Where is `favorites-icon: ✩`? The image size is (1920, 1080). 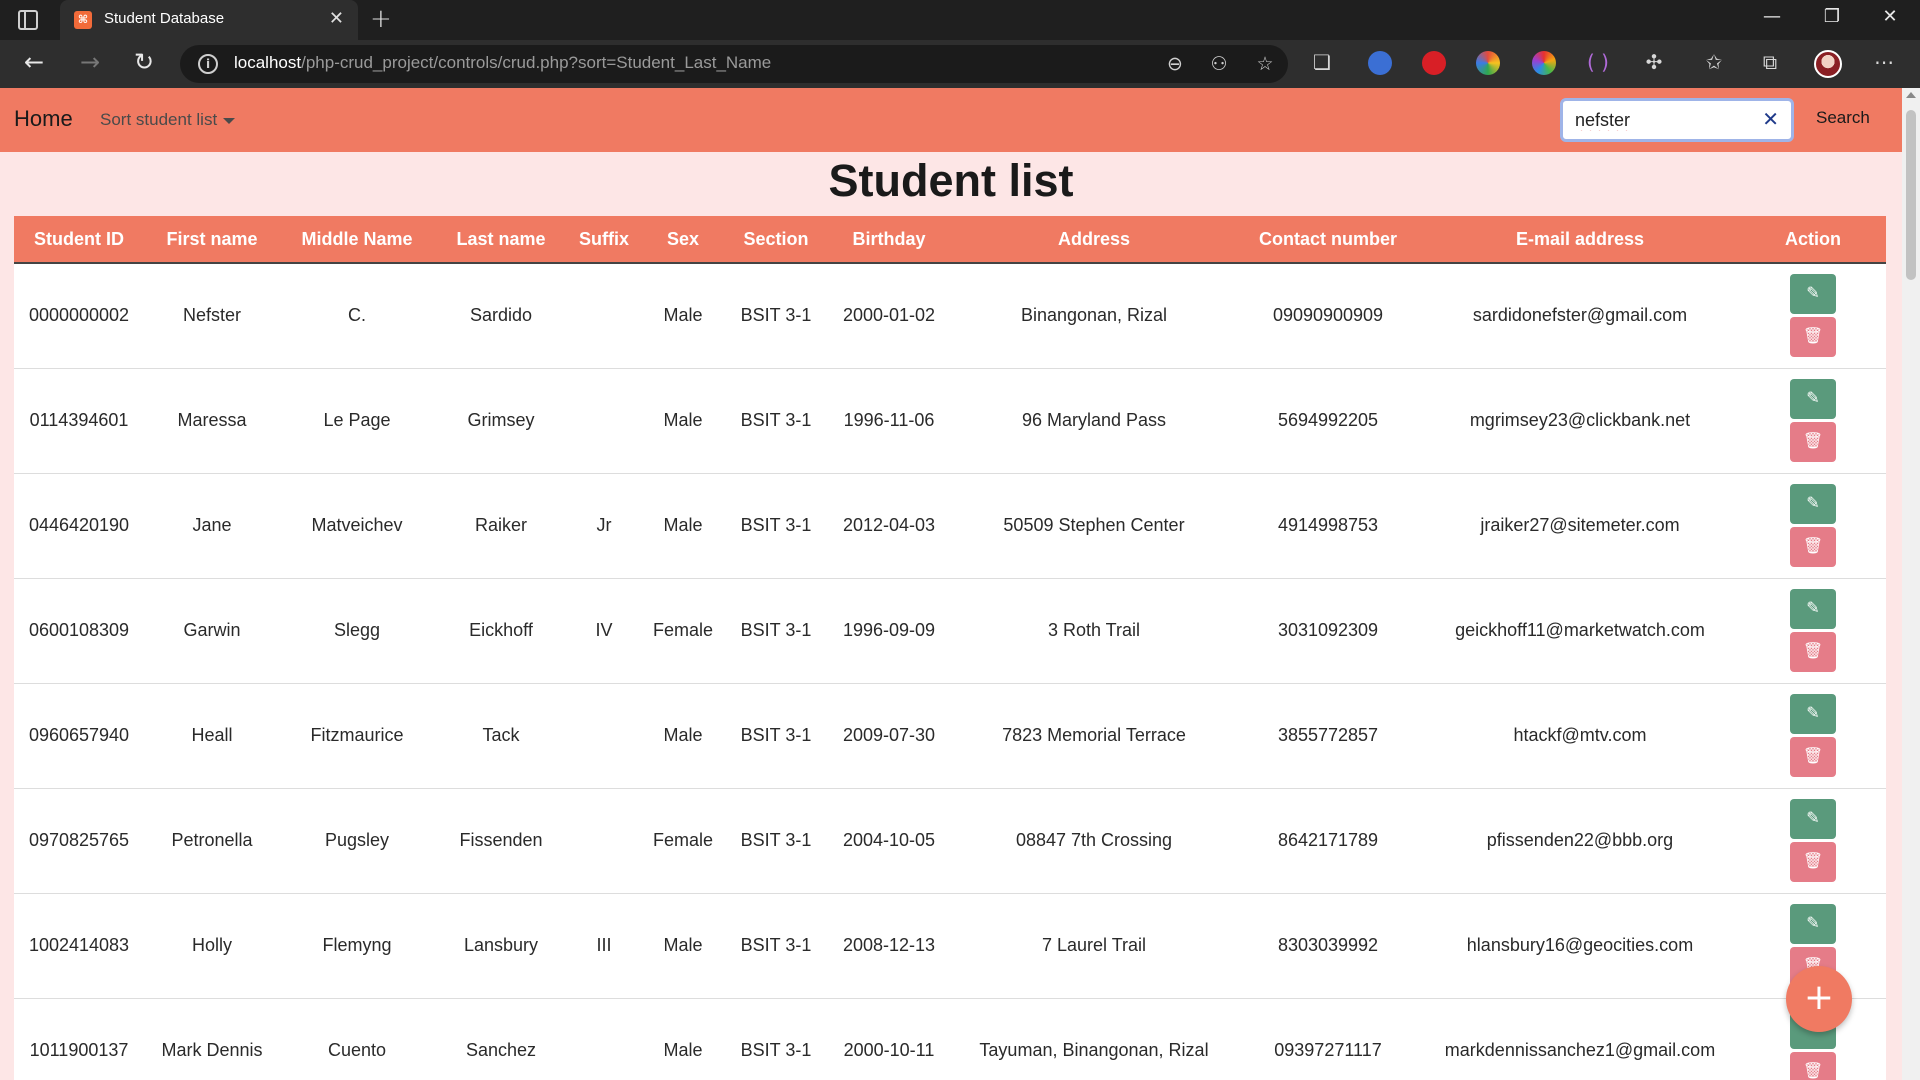 favorites-icon: ✩ is located at coordinates (1714, 62).